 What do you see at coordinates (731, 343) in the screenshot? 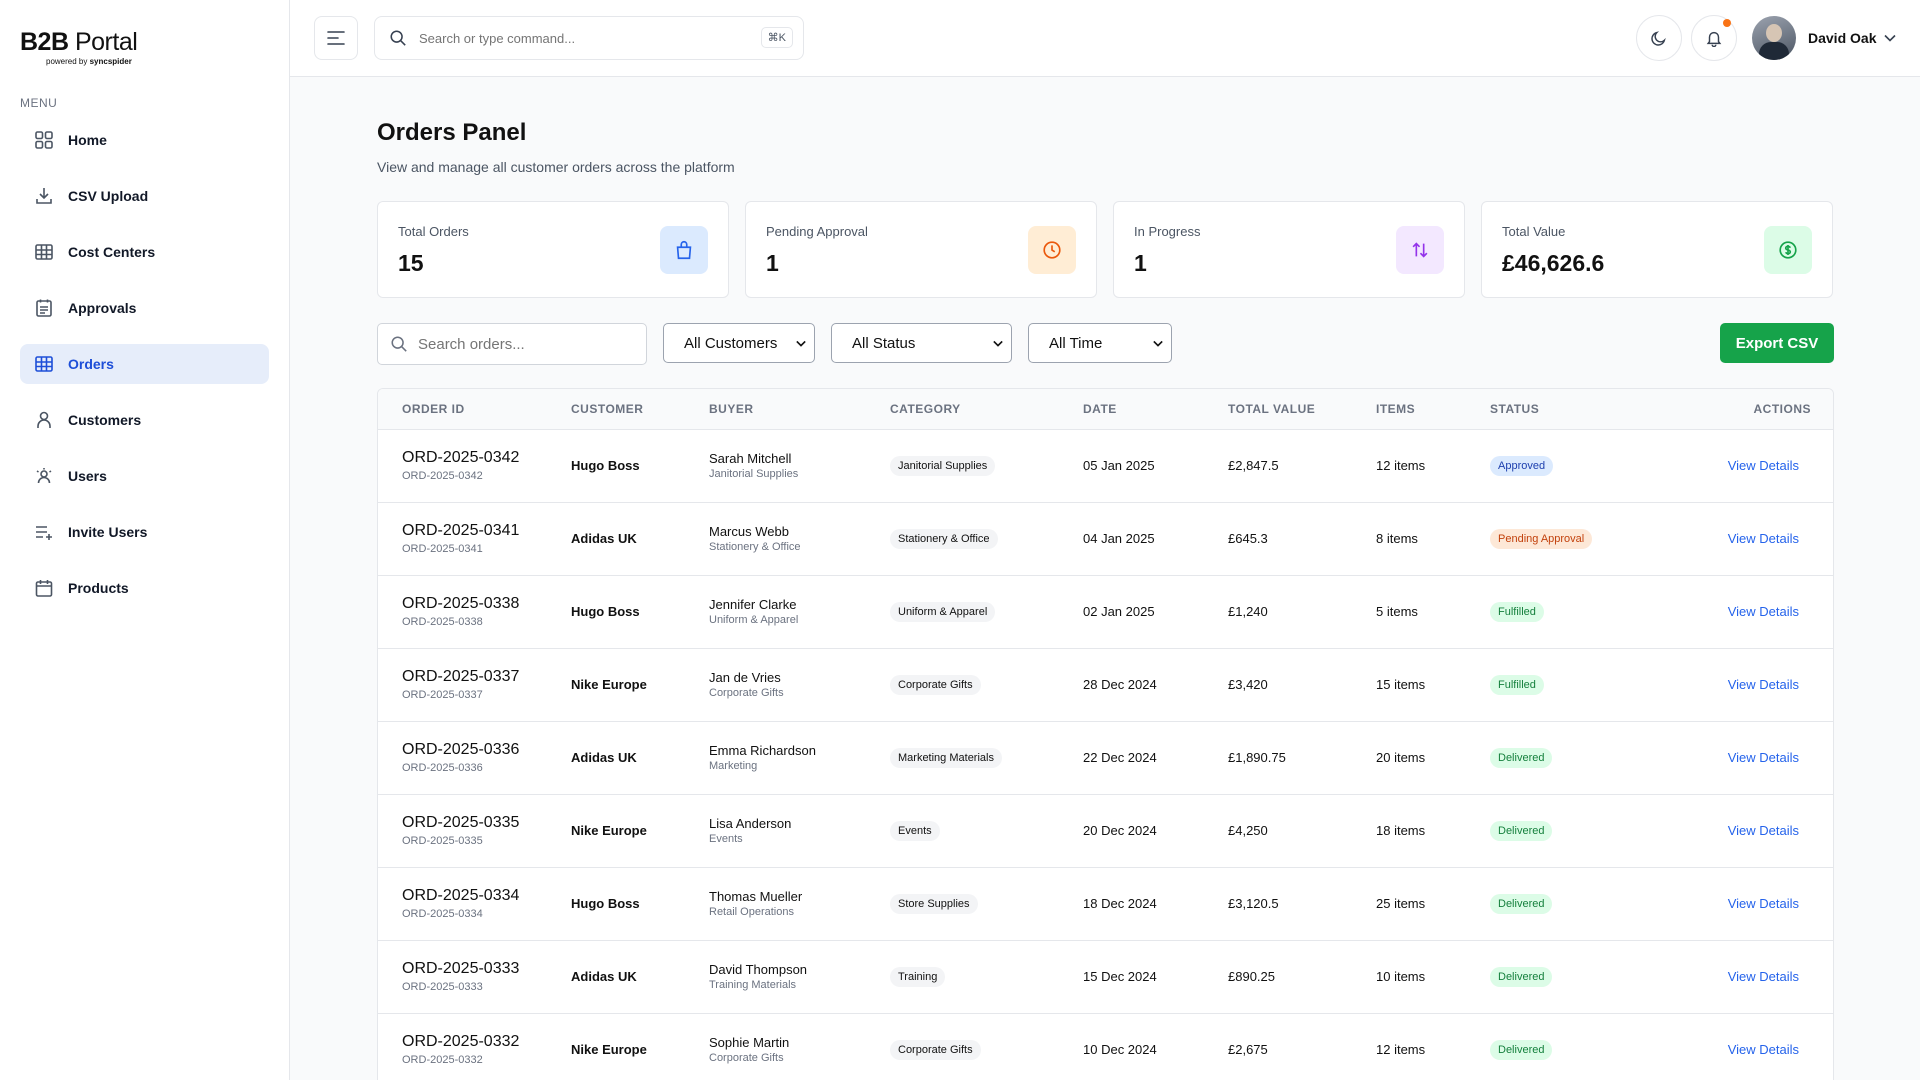
I see `customer-filter-value: All Customers` at bounding box center [731, 343].